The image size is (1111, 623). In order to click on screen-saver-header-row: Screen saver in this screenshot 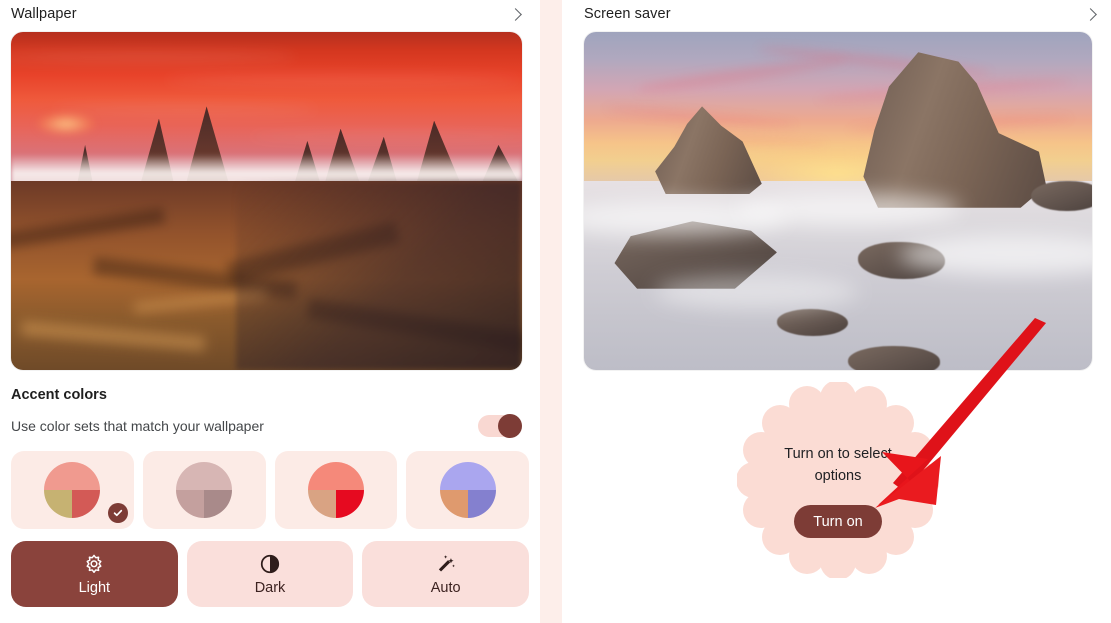, I will do `click(836, 14)`.